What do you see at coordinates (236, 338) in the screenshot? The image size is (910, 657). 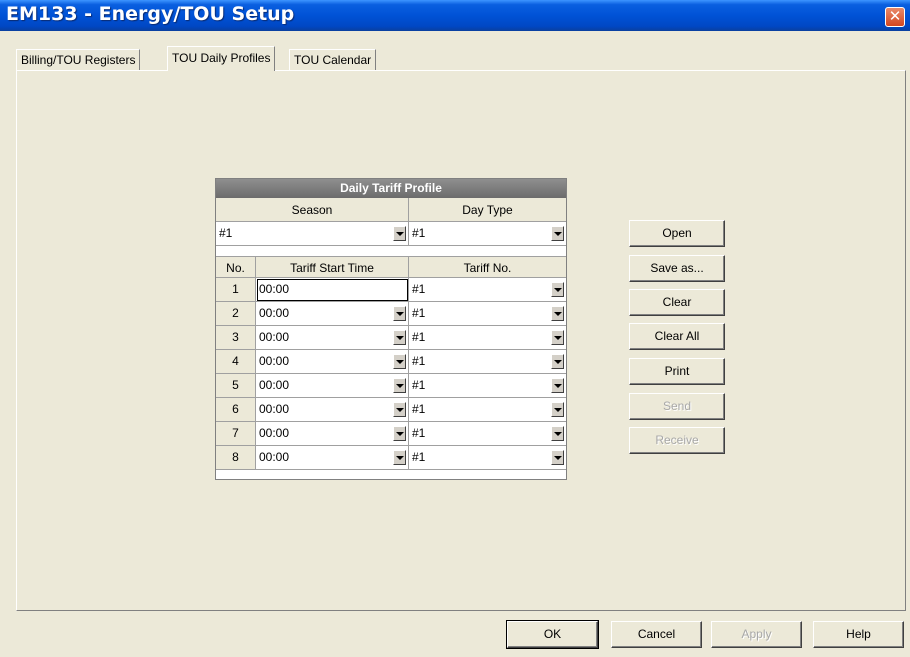 I see `row-number: 3` at bounding box center [236, 338].